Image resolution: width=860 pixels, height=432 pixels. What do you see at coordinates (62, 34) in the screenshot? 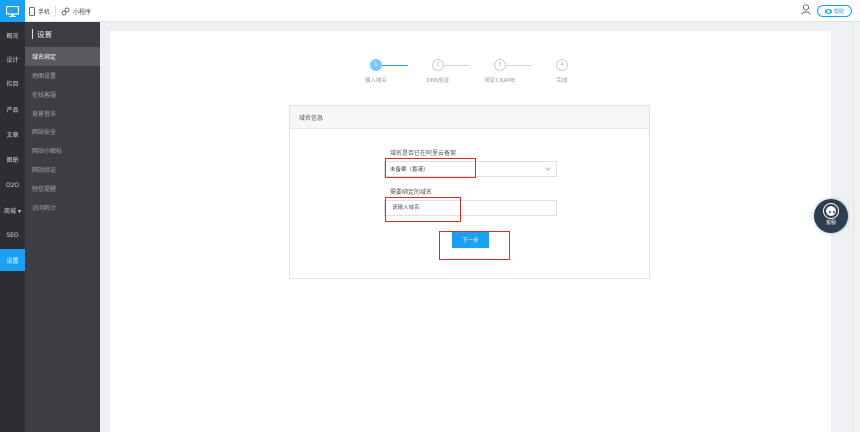
I see `subnav-header: 设置` at bounding box center [62, 34].